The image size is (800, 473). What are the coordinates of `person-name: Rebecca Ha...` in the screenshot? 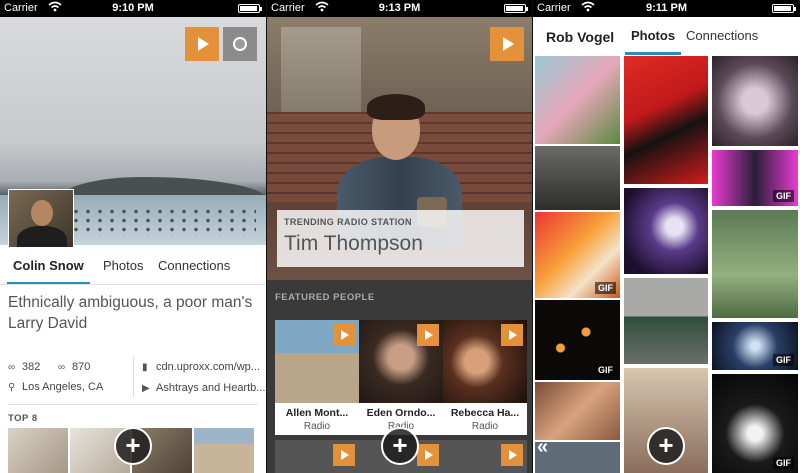 It's located at (485, 413).